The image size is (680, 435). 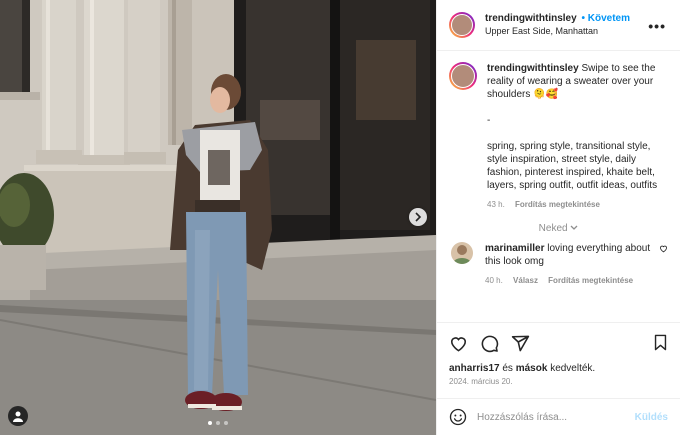 I want to click on chevron-right-icon, so click(x=418, y=217).